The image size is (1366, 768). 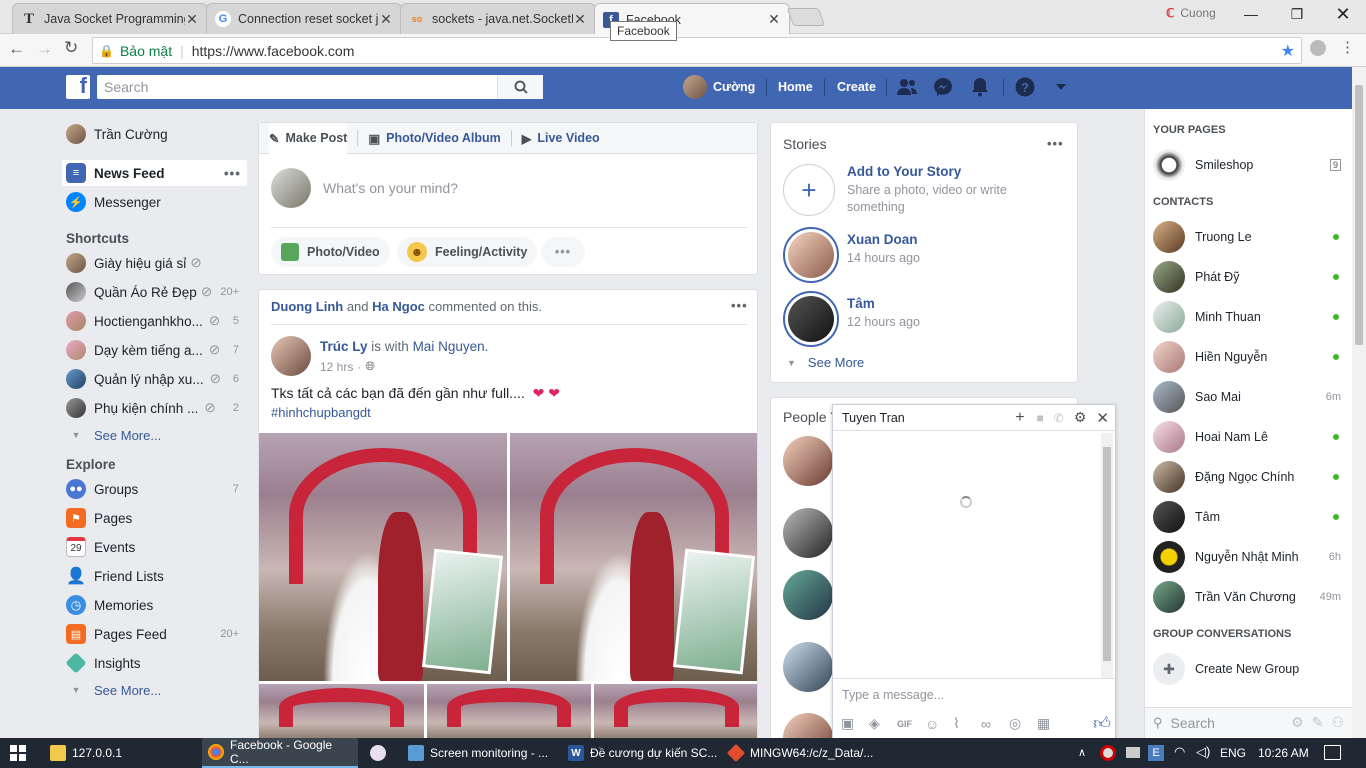 What do you see at coordinates (291, 356) in the screenshot?
I see `author-avatar` at bounding box center [291, 356].